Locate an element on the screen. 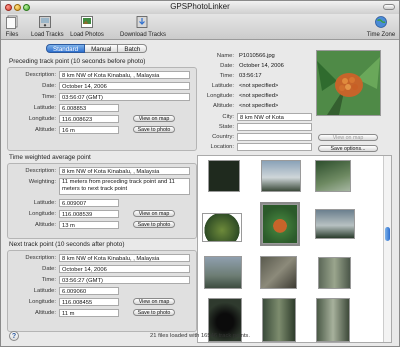 Image resolution: width=400 pixels, height=347 pixels. weighted-altitude-field: 13 m is located at coordinates (89, 225).